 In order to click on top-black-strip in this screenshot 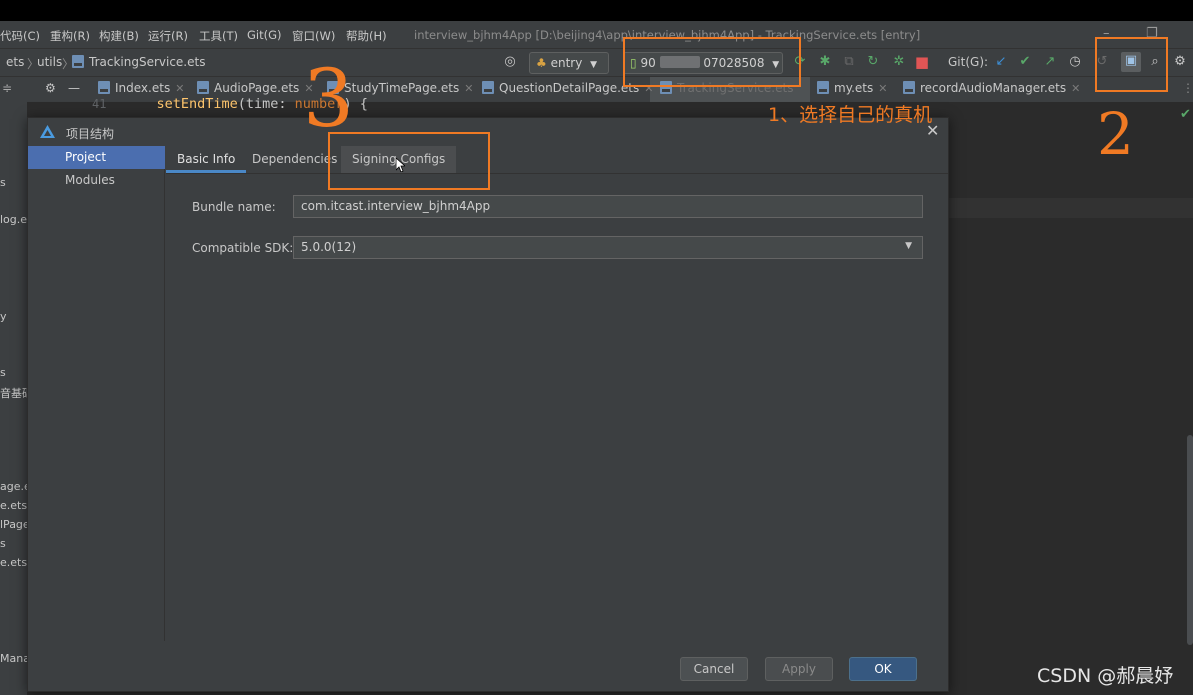, I will do `click(596, 10)`.